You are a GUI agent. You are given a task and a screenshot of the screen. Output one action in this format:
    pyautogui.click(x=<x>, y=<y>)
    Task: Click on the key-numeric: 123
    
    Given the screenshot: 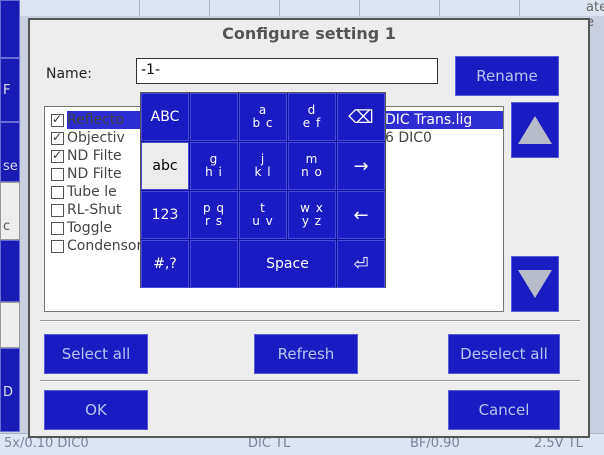 What is the action you would take?
    pyautogui.click(x=165, y=215)
    